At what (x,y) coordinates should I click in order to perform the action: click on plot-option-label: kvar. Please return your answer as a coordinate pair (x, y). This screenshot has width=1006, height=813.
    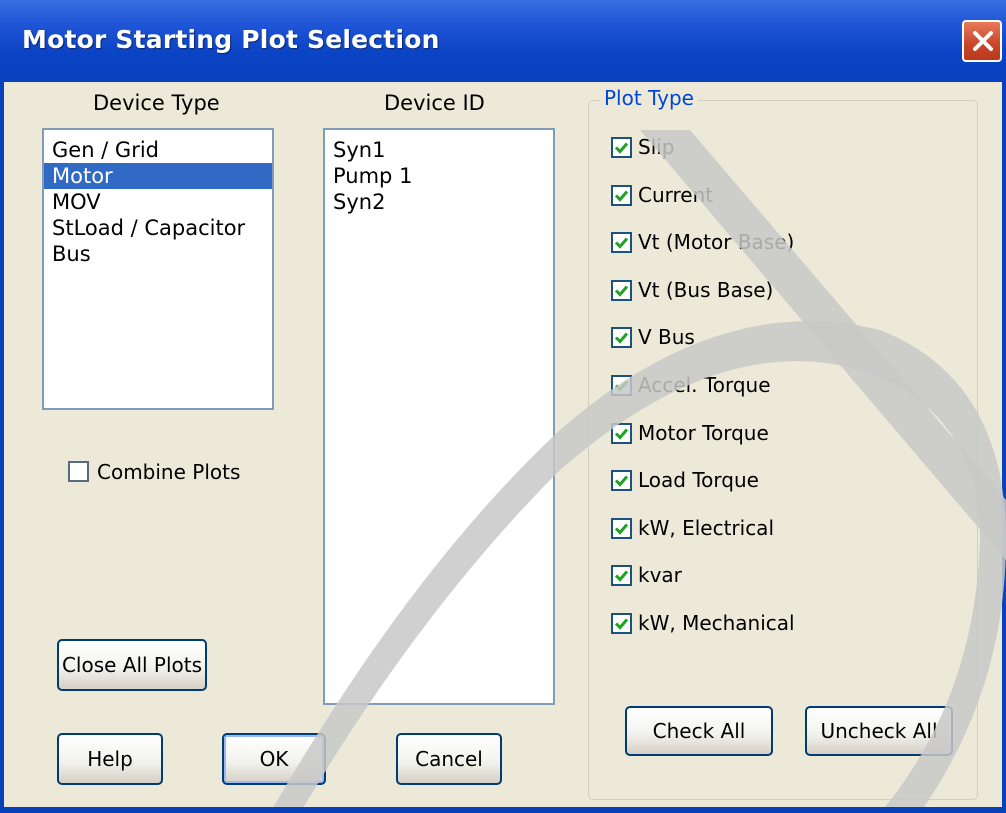
    Looking at the image, I should click on (660, 575).